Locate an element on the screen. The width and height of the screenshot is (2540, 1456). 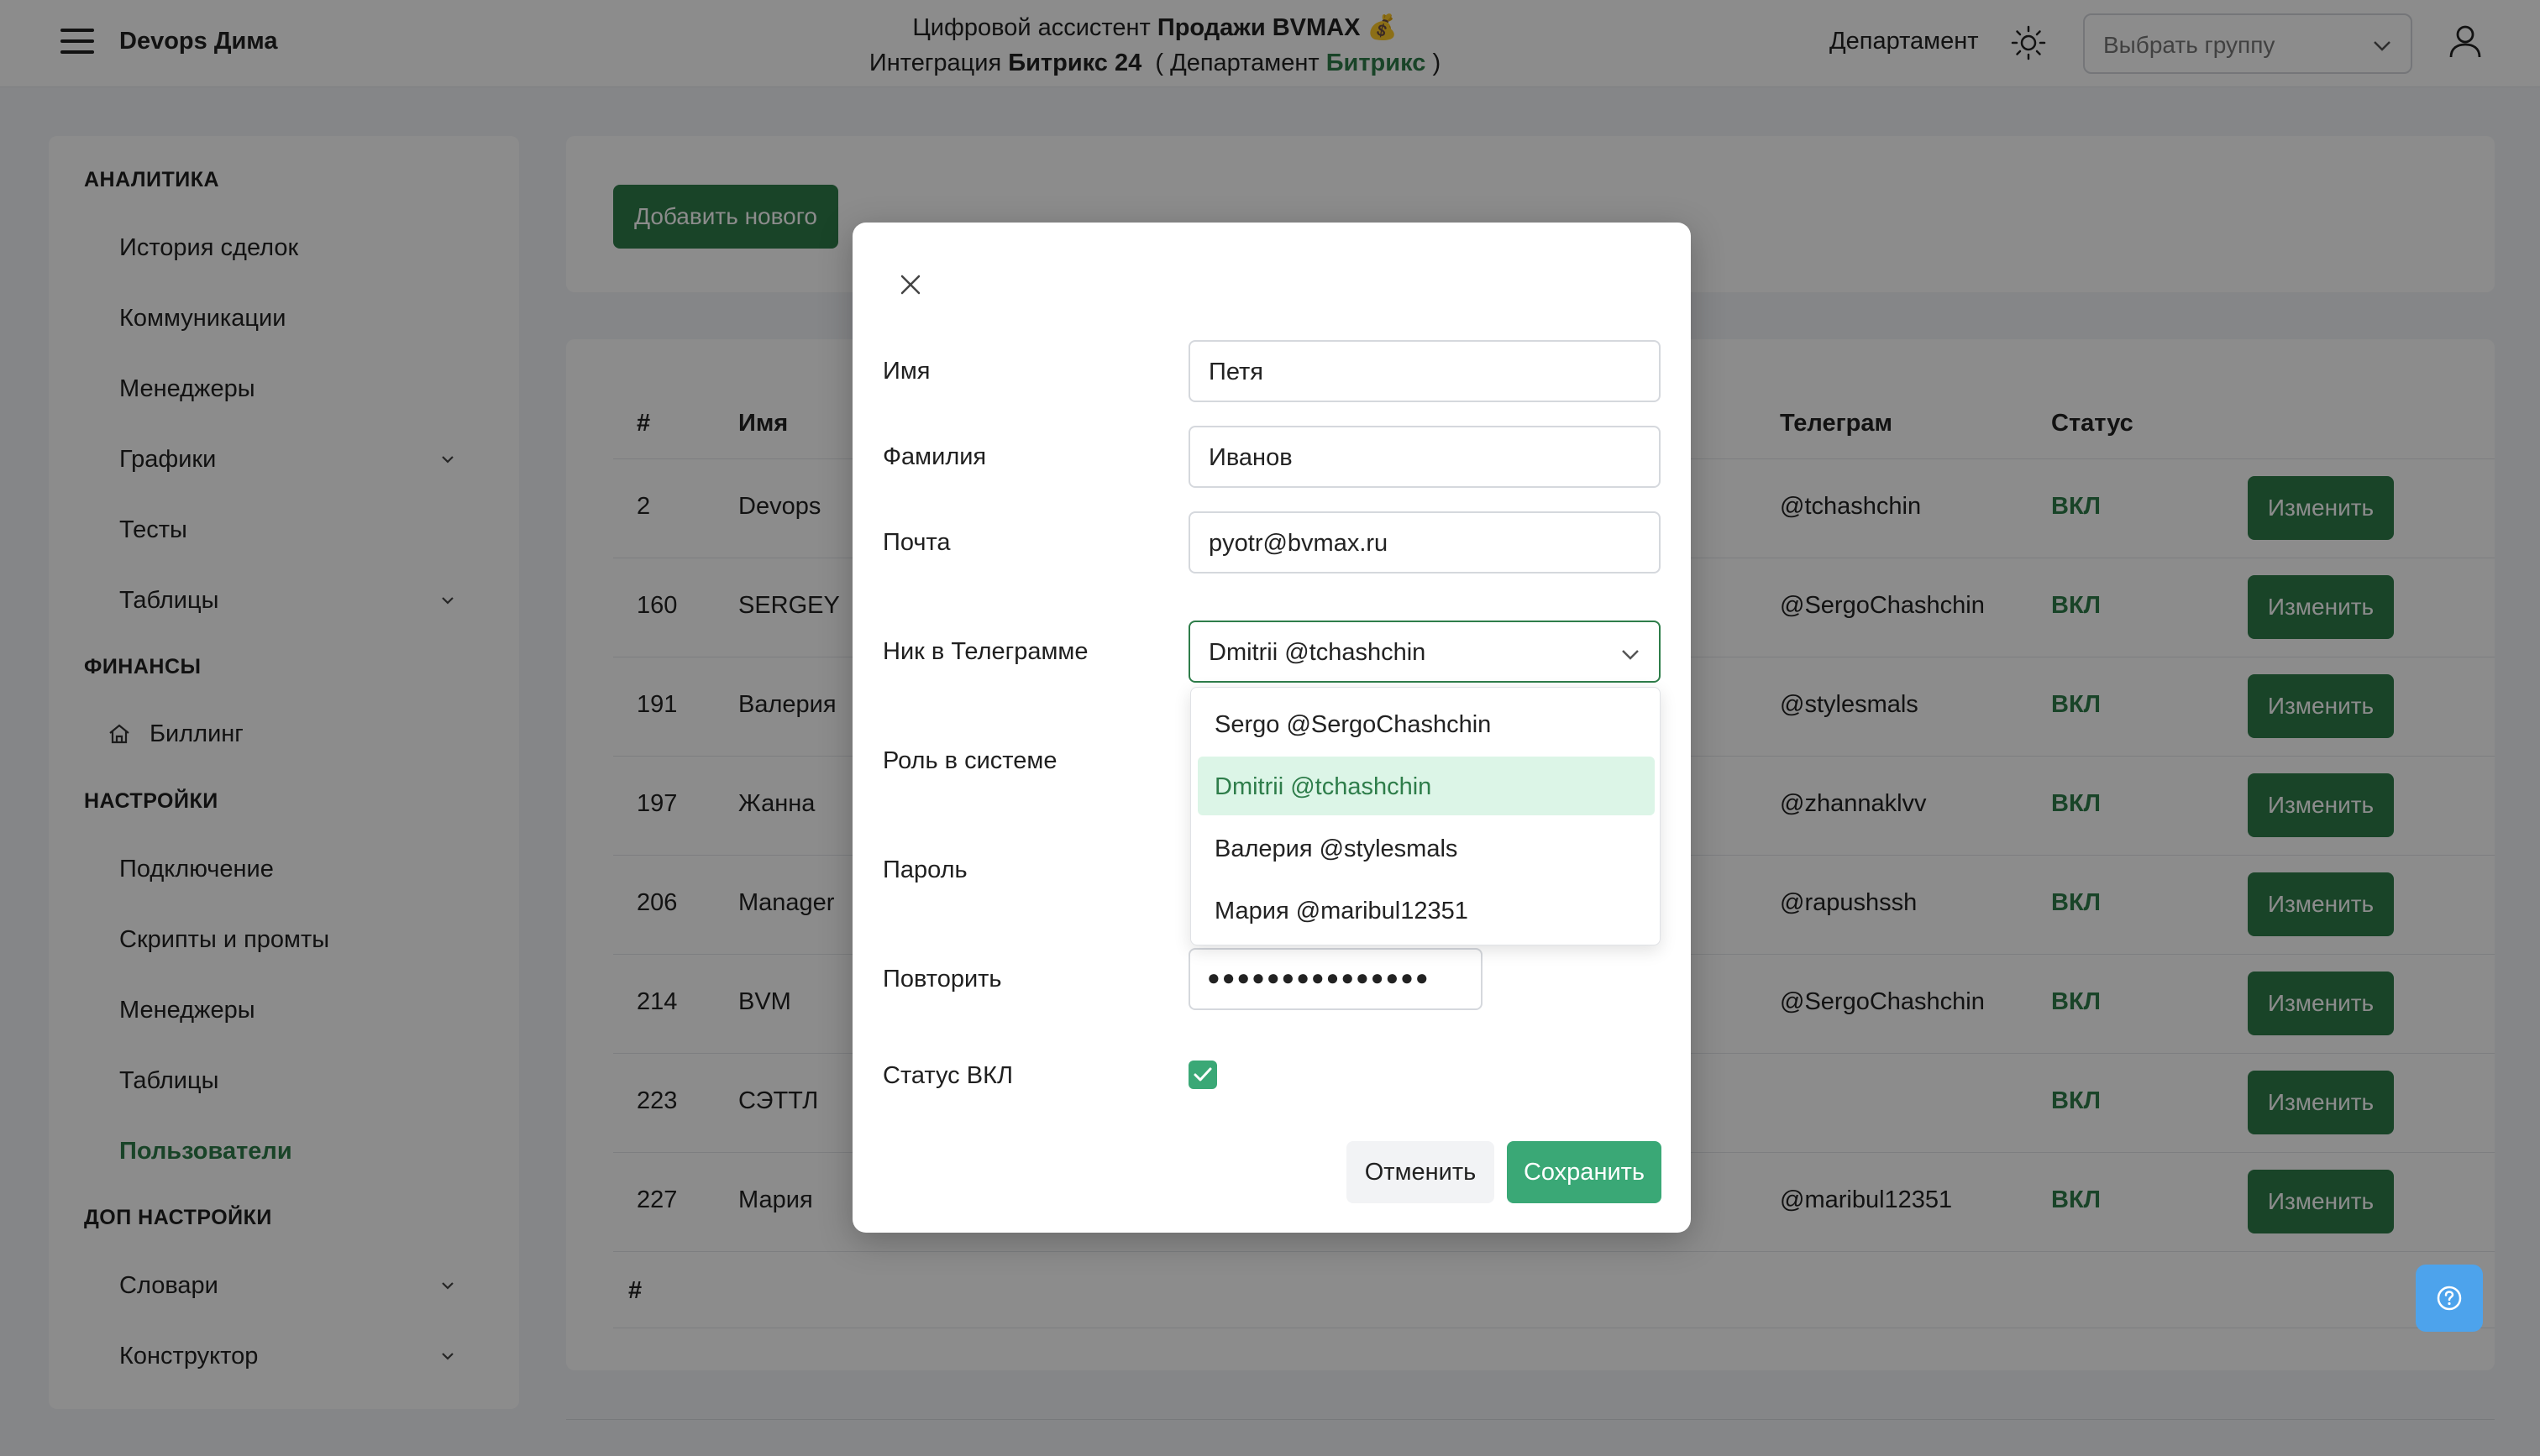
email-input: pyotr@bvmax.ru is located at coordinates (1425, 542).